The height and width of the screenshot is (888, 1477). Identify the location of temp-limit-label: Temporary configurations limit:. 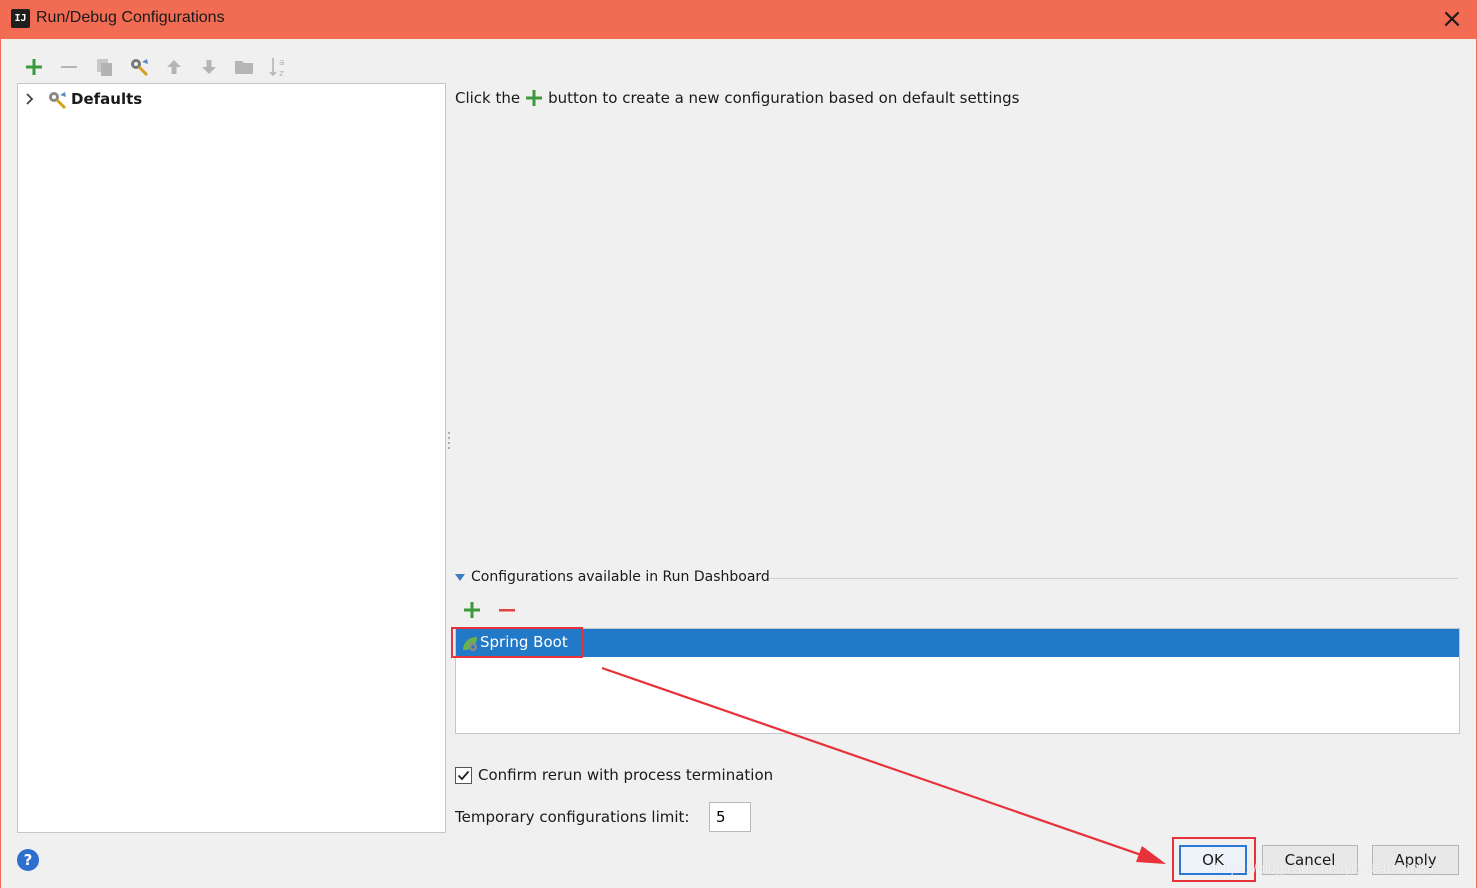
(572, 817).